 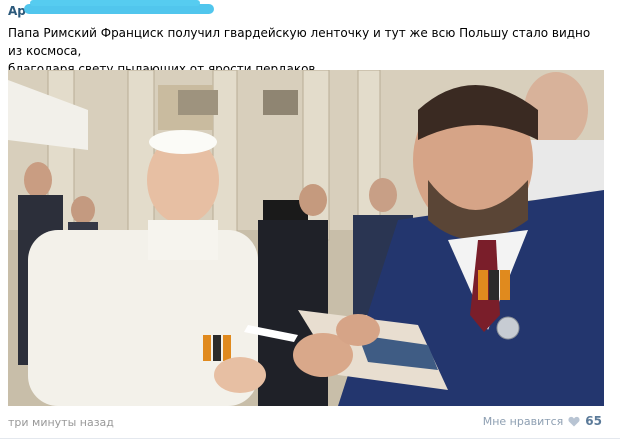 What do you see at coordinates (310, 438) in the screenshot?
I see `post-divider` at bounding box center [310, 438].